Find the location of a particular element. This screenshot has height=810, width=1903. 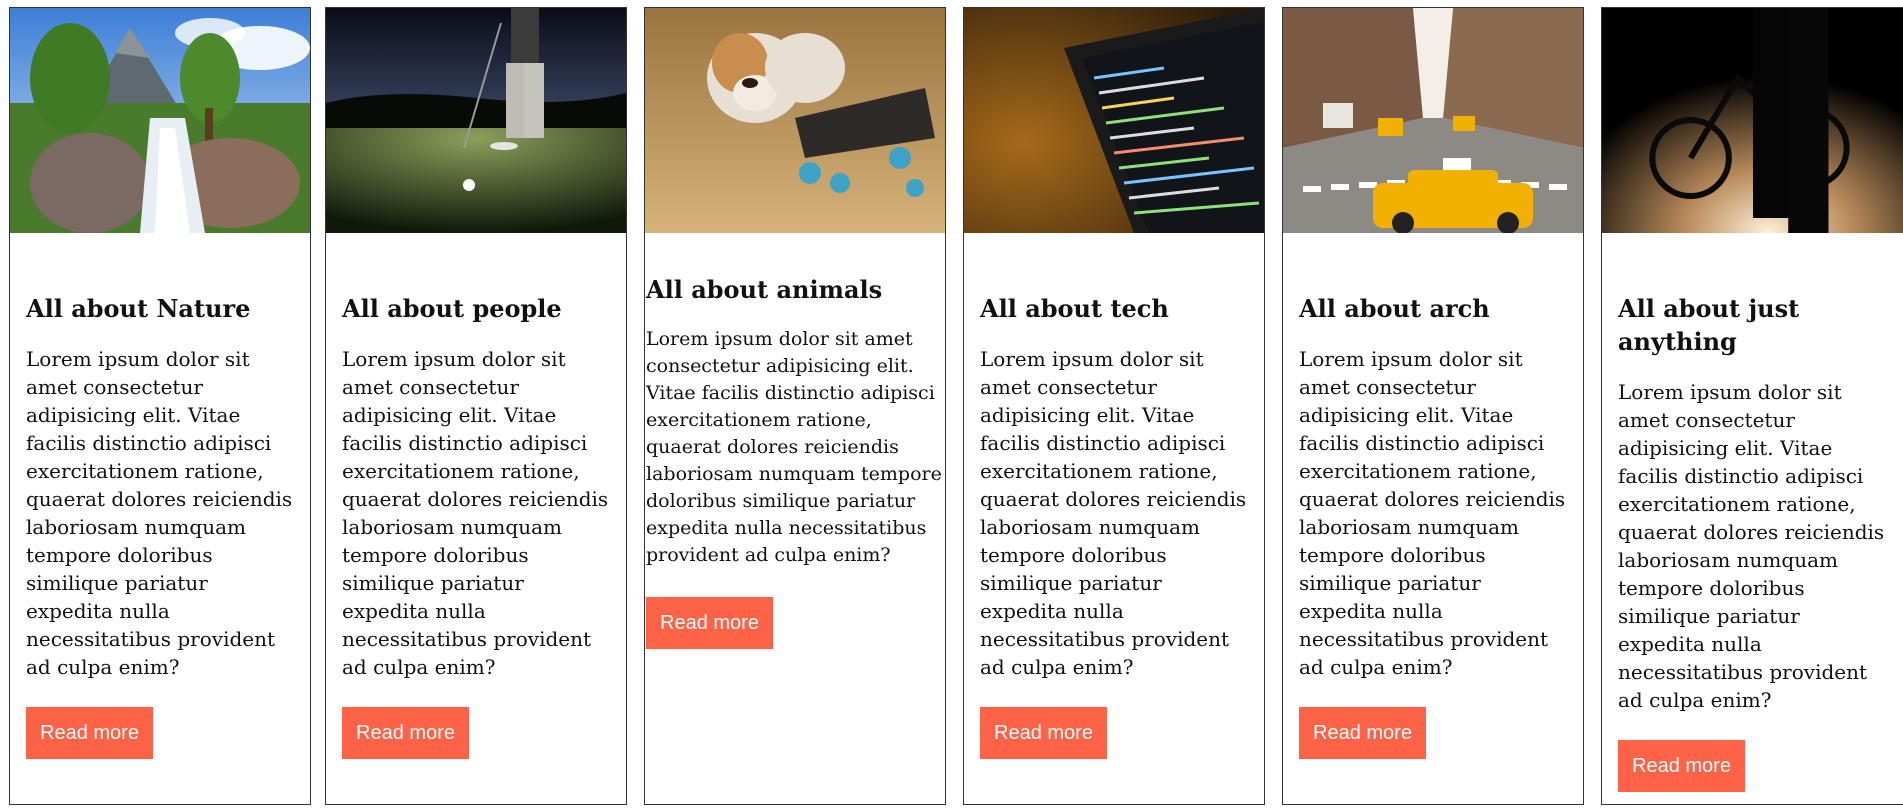

card-image-anything is located at coordinates (1752, 120).